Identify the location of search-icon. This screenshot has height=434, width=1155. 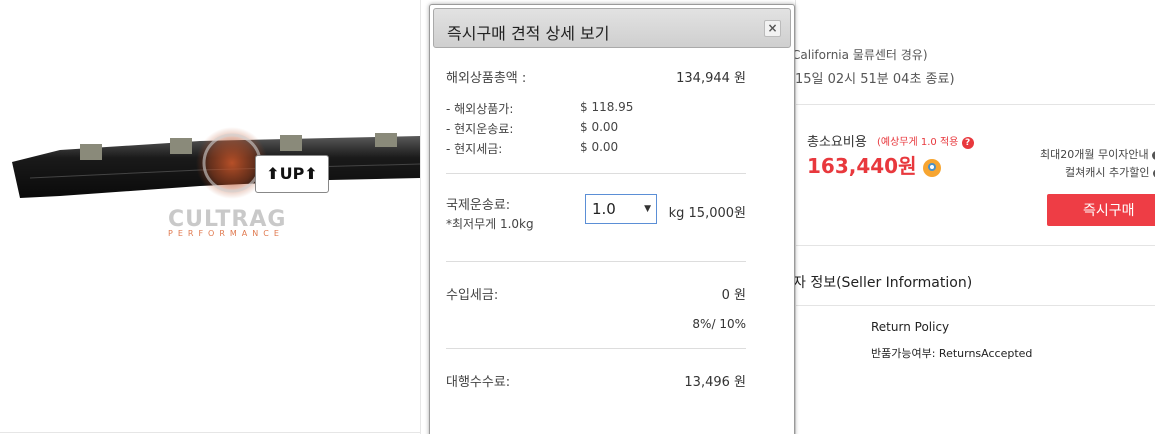
(932, 167).